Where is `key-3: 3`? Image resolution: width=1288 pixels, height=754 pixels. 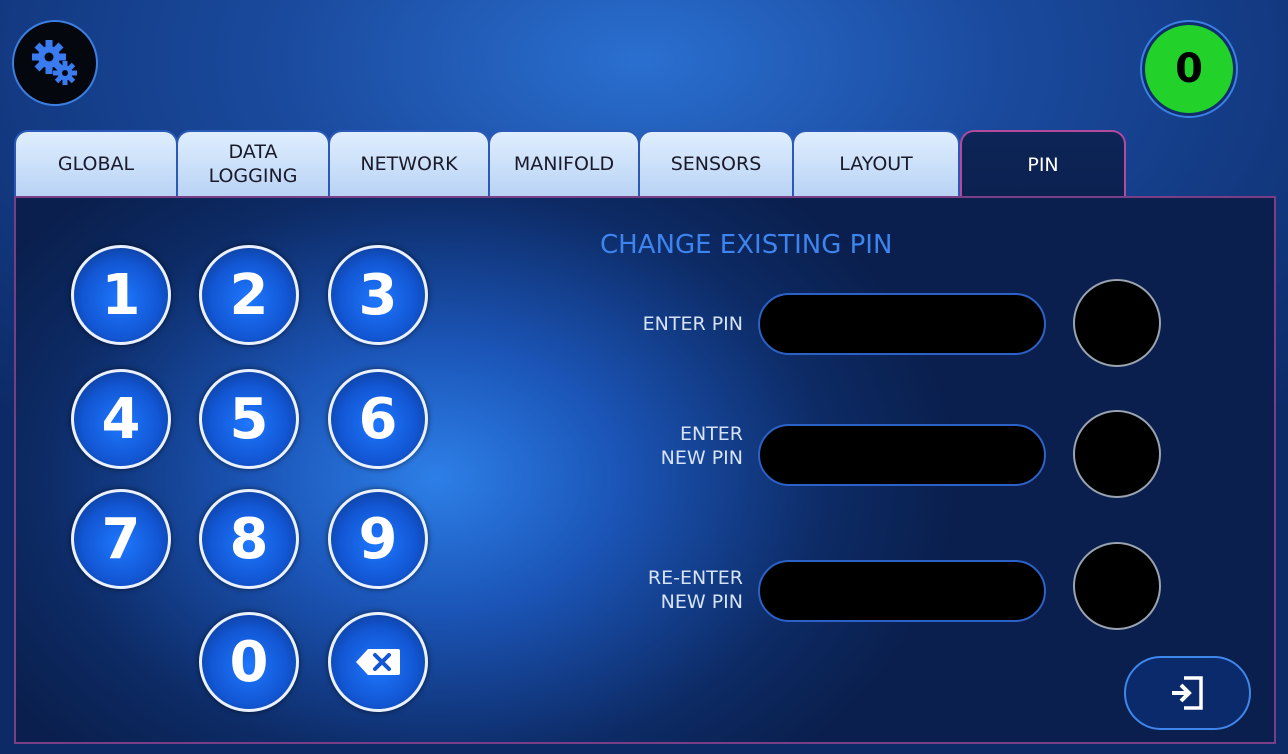 key-3: 3 is located at coordinates (378, 295).